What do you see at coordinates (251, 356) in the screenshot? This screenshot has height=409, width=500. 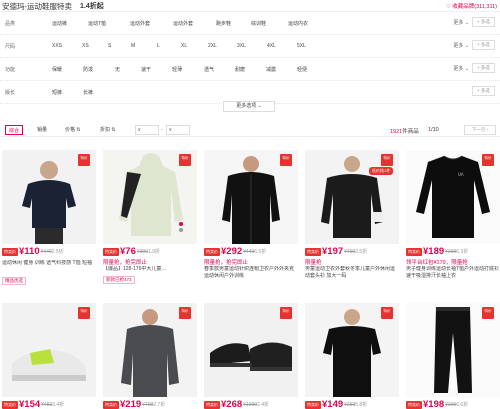 I see `product-card: 特价 特卖价 ¥268¥10992.4折` at bounding box center [251, 356].